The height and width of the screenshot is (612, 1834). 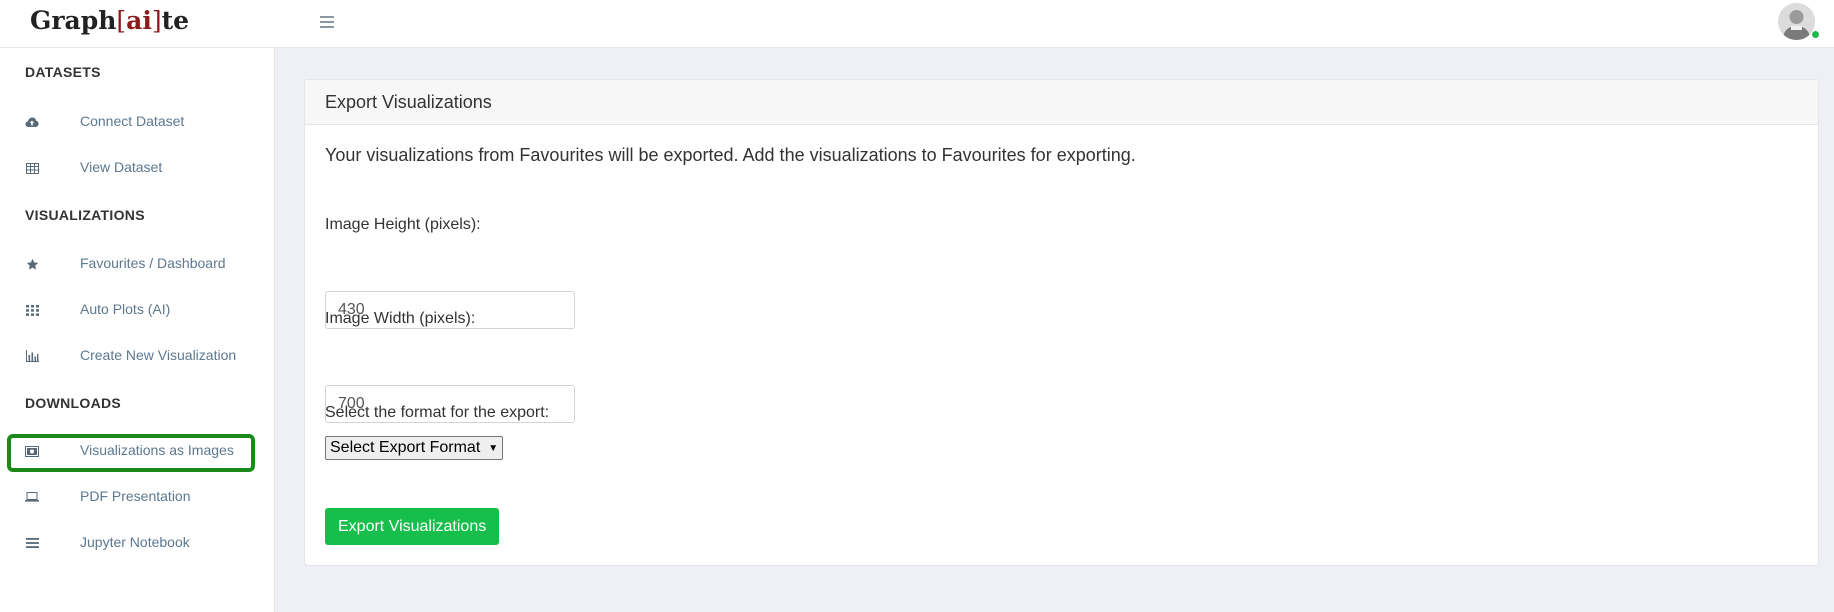 What do you see at coordinates (1796, 21) in the screenshot?
I see `user-avatar-icon` at bounding box center [1796, 21].